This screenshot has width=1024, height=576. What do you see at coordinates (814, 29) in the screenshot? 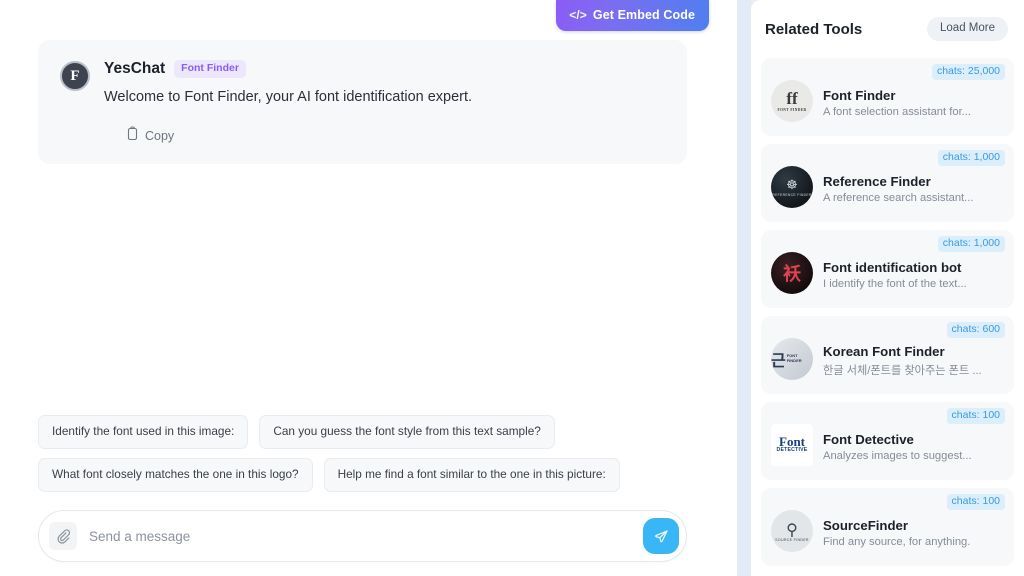
I see `related-tools-title: Related Tools` at bounding box center [814, 29].